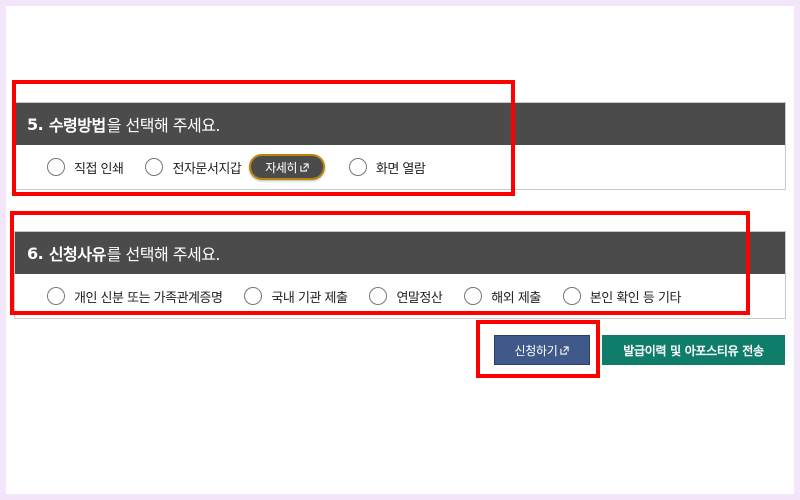 The image size is (800, 500). I want to click on send-apostille-button: 발급이력 및 아포스티유 전송, so click(693, 350).